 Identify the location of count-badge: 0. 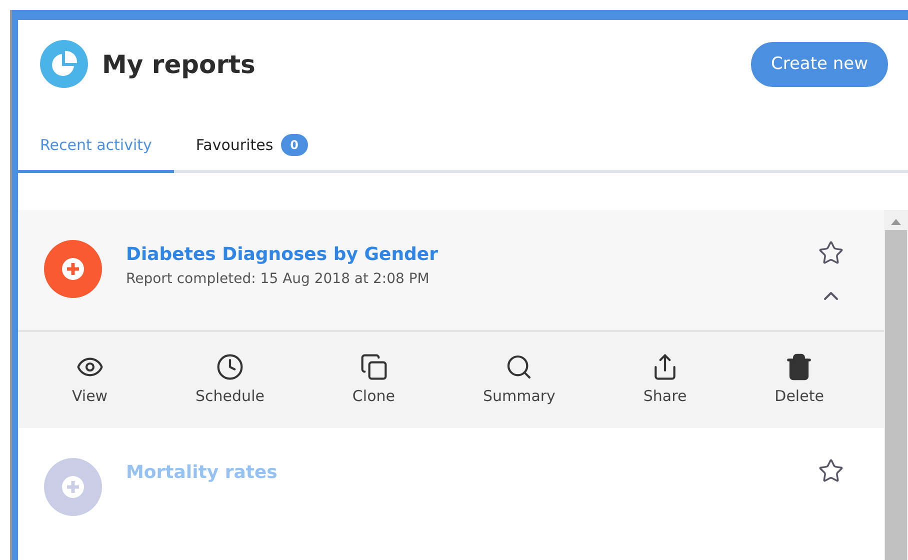
(294, 145).